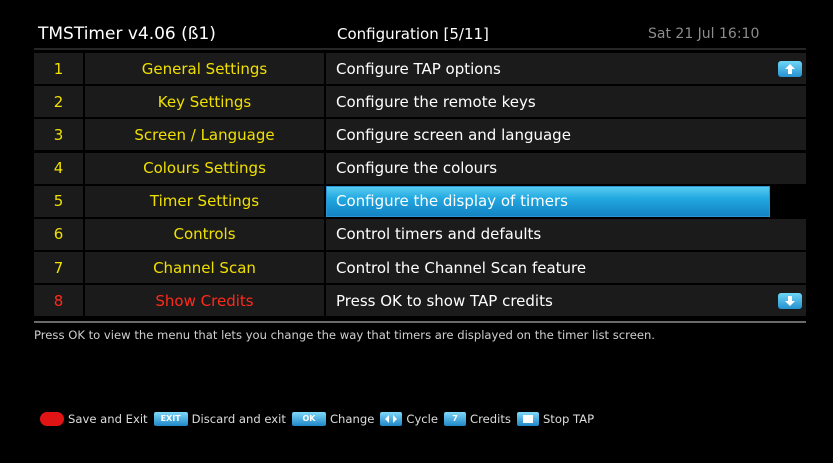 Image resolution: width=833 pixels, height=463 pixels. What do you see at coordinates (790, 301) in the screenshot?
I see `scroll-down-arrow-icon` at bounding box center [790, 301].